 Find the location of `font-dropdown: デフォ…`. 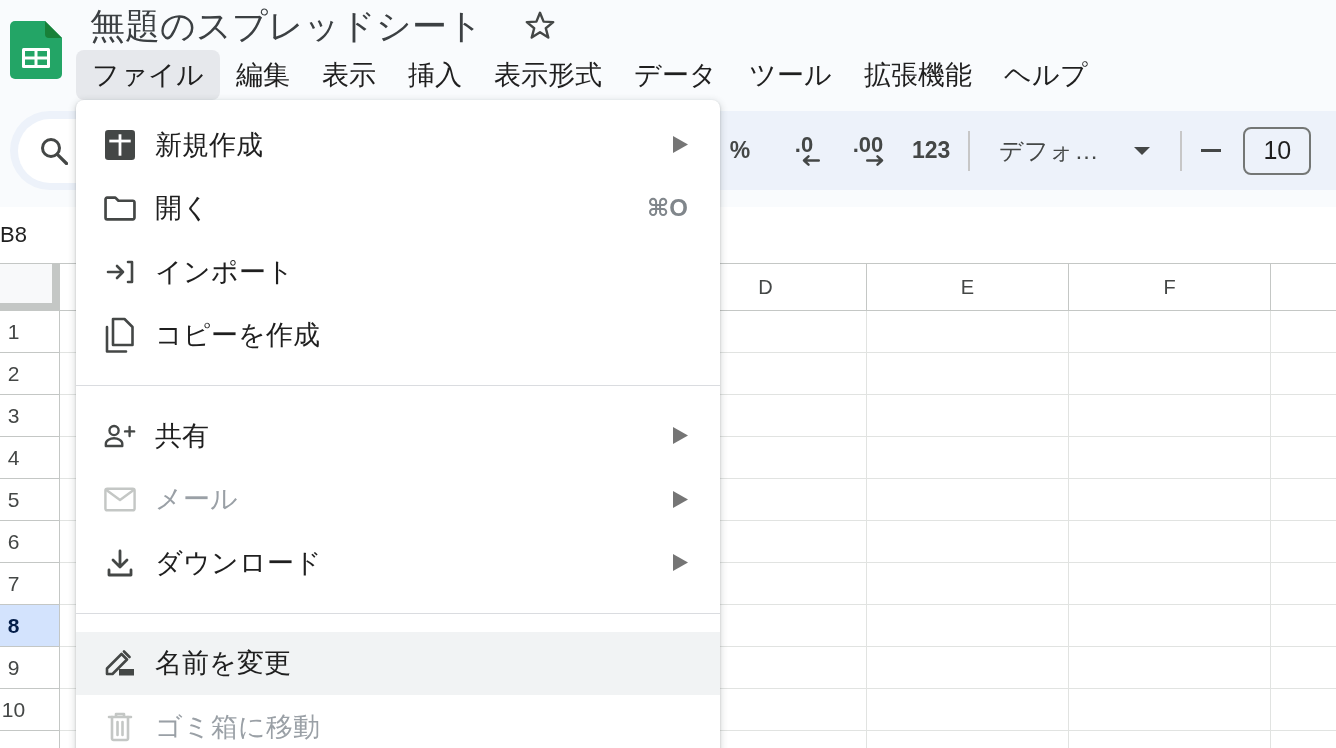

font-dropdown: デフォ… is located at coordinates (1075, 150).